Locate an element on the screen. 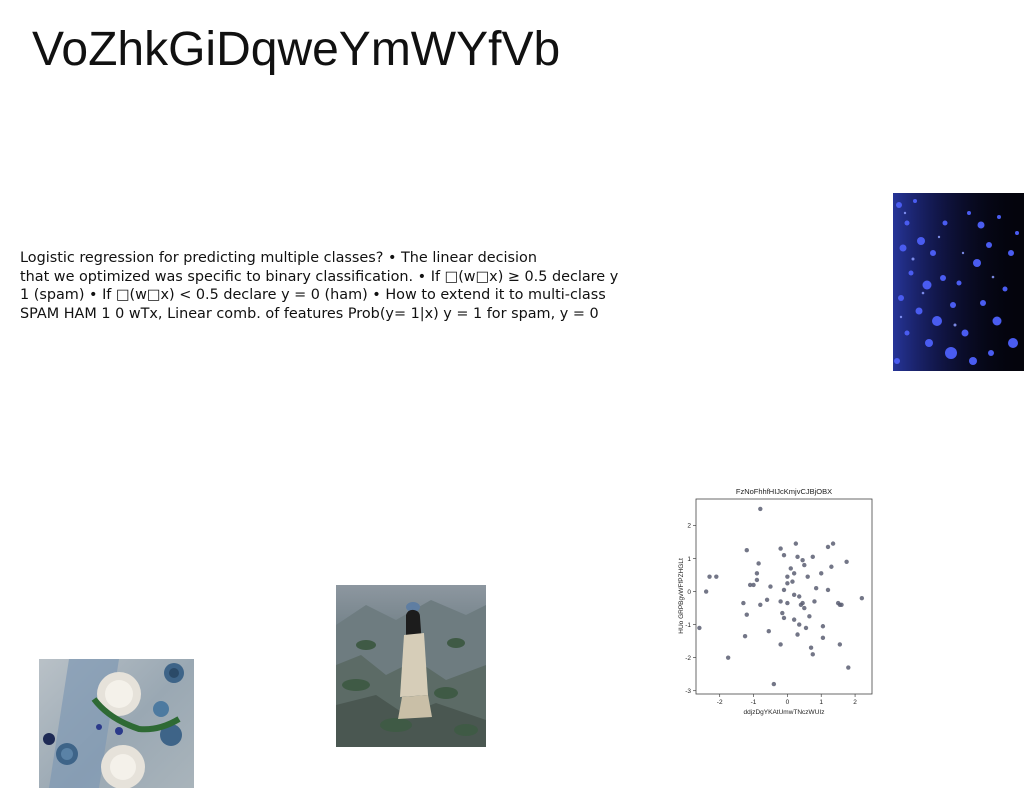 The height and width of the screenshot is (788, 1024). x-tick-label: -1 is located at coordinates (754, 702).